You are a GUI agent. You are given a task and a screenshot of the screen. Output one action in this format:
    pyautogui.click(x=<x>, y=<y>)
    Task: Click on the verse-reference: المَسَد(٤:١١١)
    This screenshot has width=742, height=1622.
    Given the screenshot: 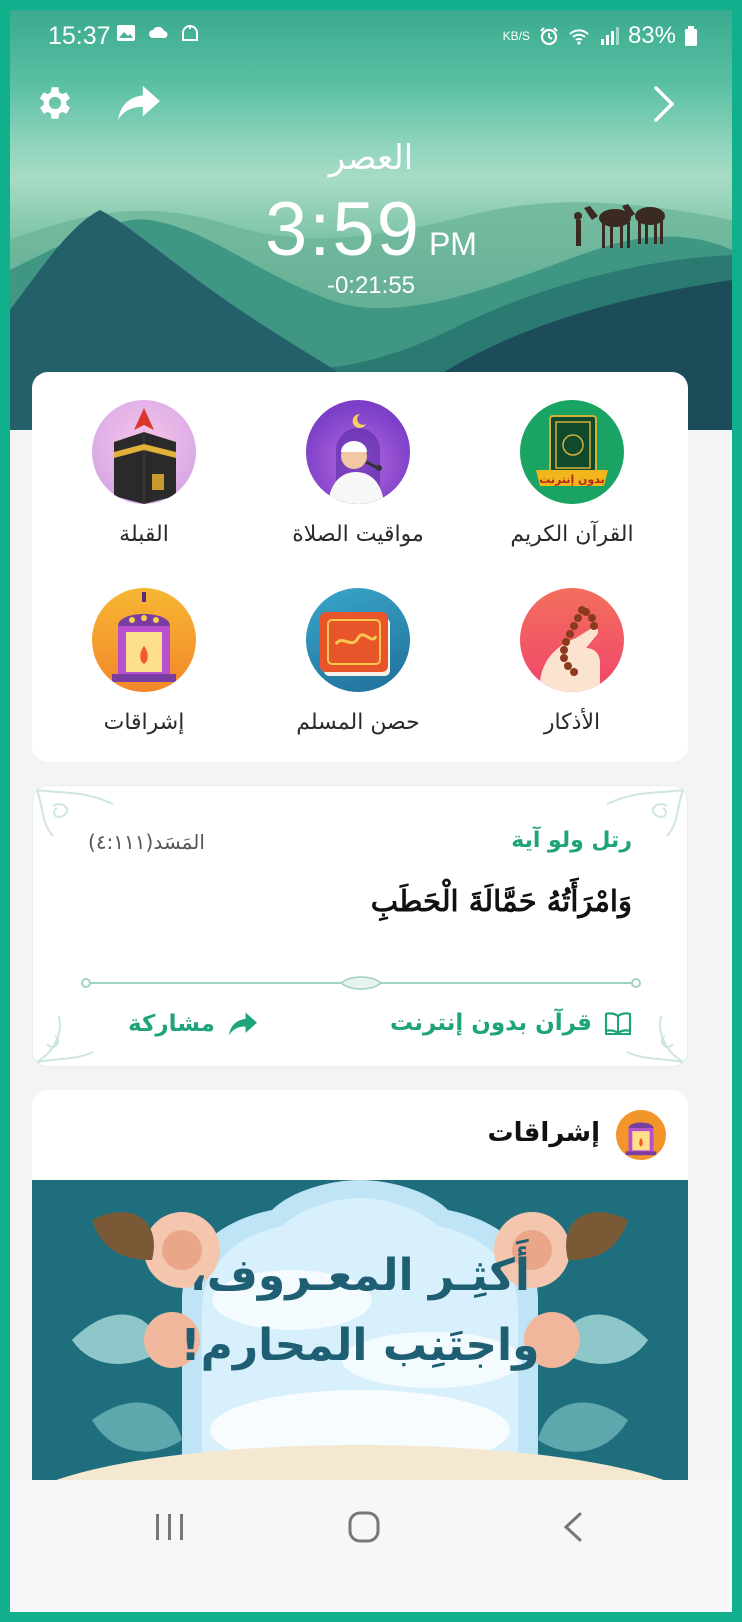 What is the action you would take?
    pyautogui.click(x=146, y=842)
    